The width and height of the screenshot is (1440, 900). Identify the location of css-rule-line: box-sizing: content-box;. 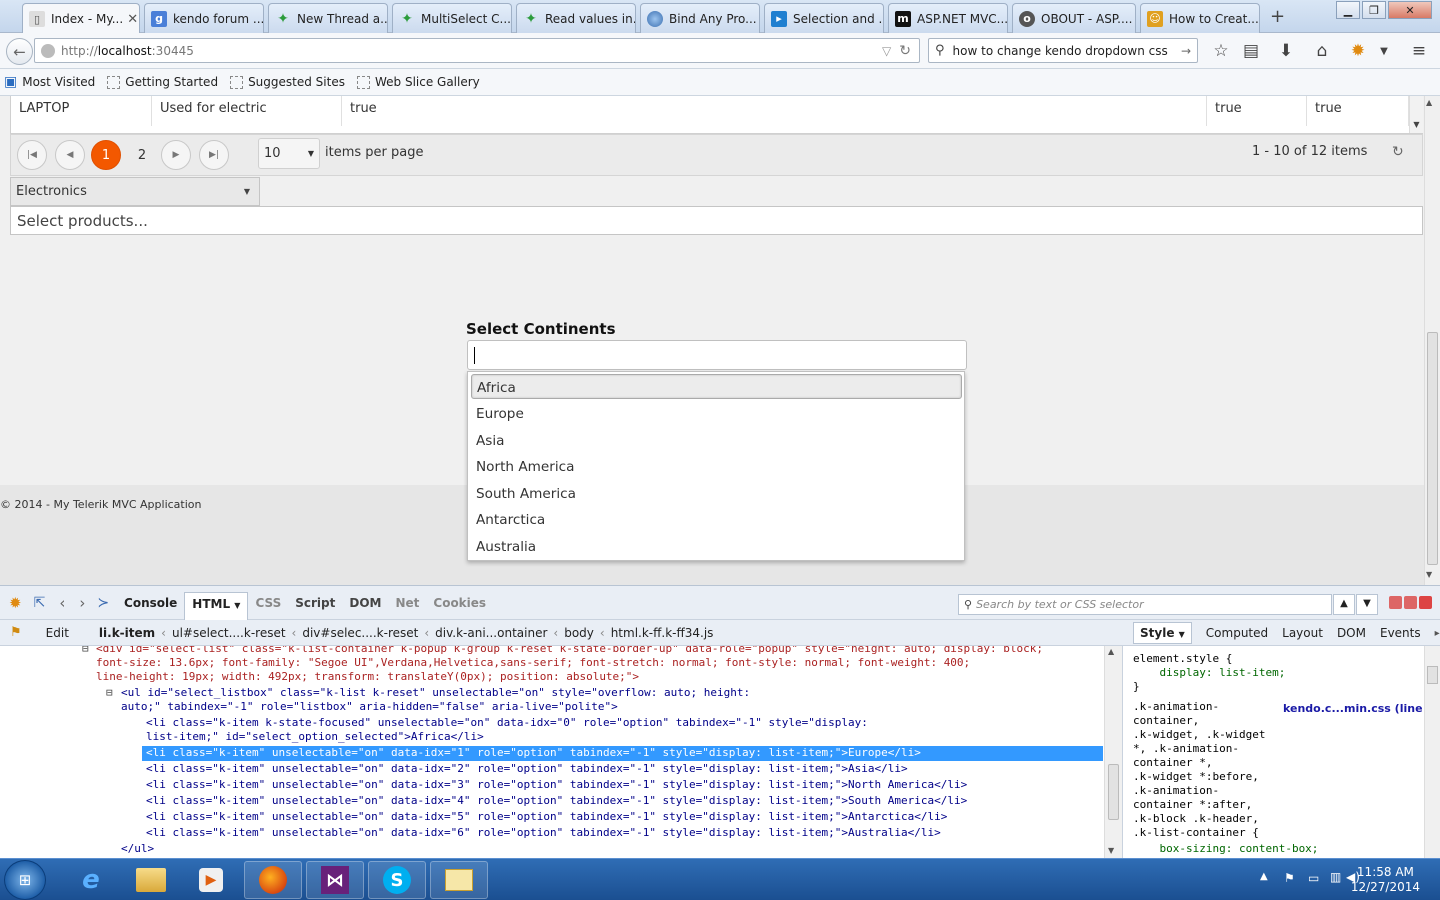
(1225, 849).